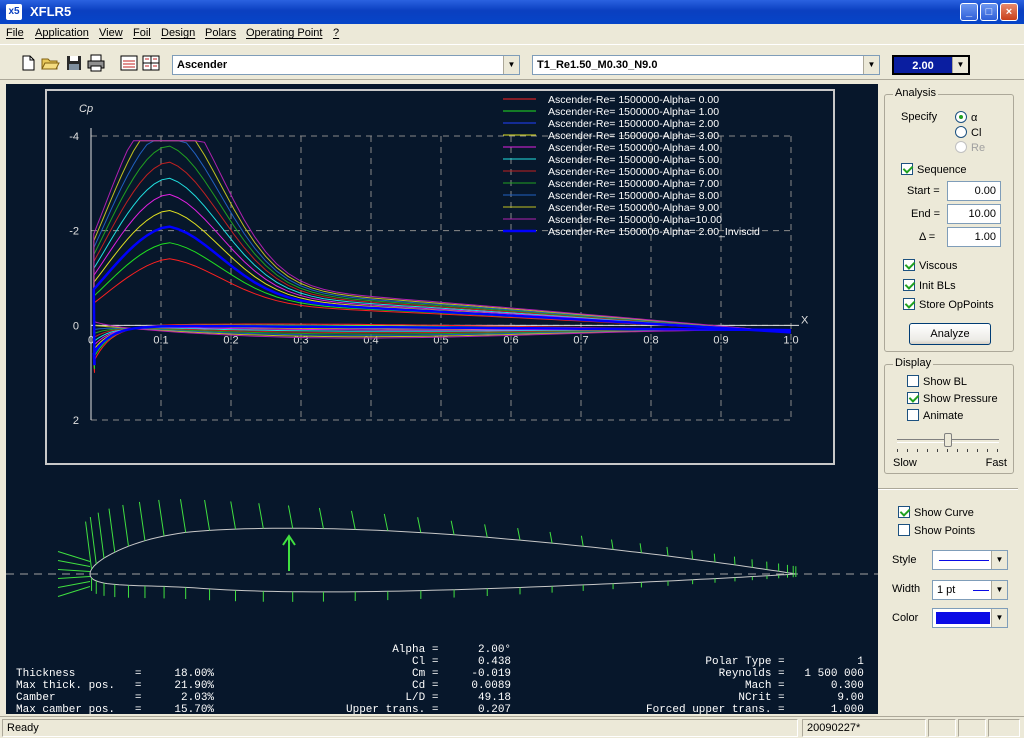  I want to click on window-title: XFLR5, so click(51, 11).